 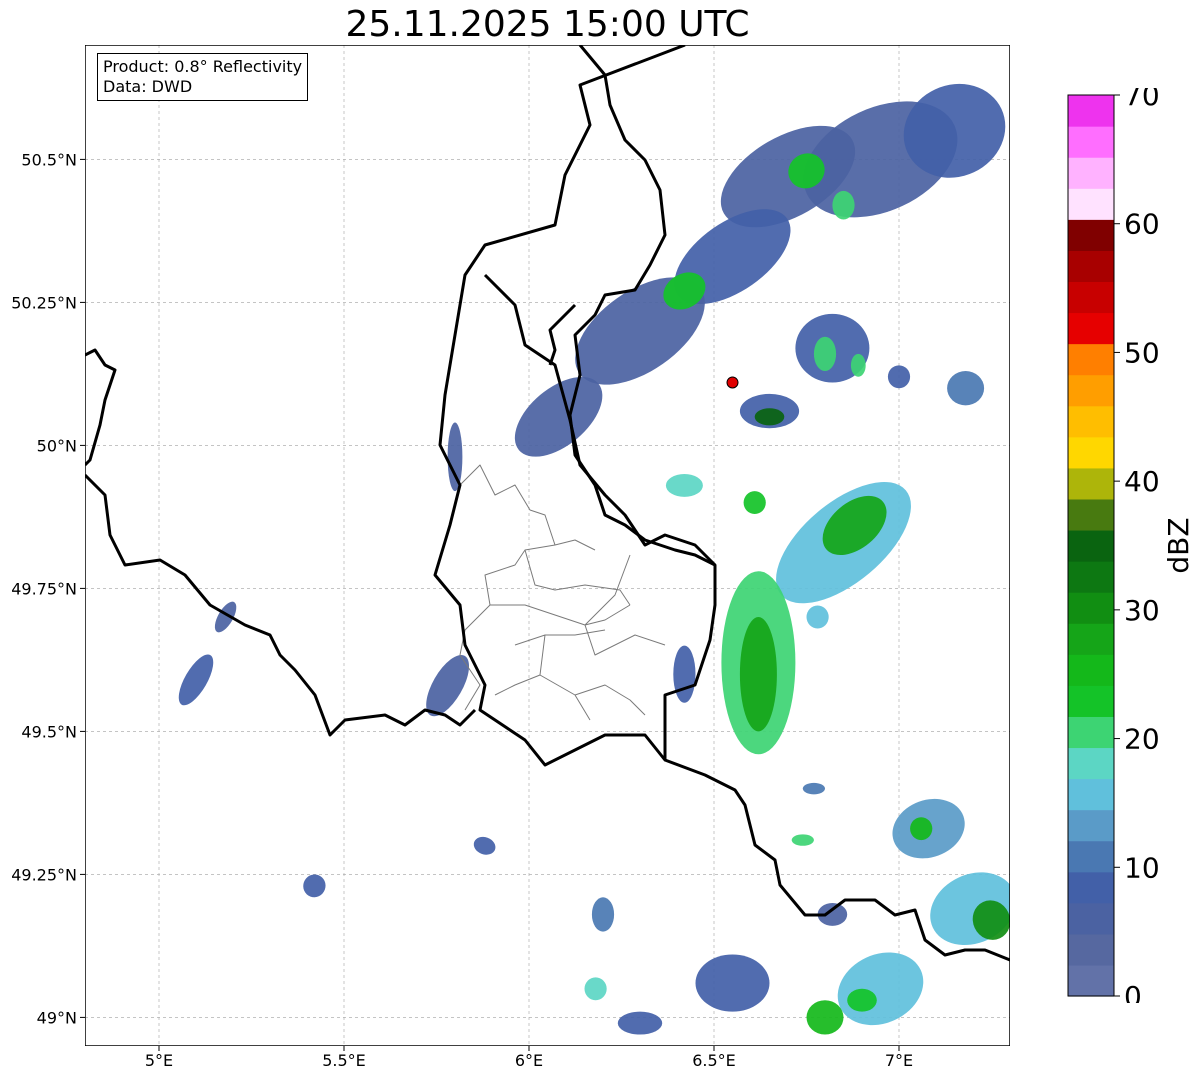 I want to click on lat-tick-label-0: 49°N, so click(x=57, y=1017).